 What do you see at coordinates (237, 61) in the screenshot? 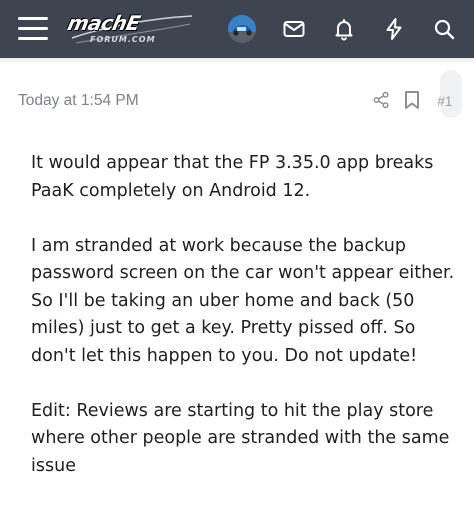
I see `header-shadow` at bounding box center [237, 61].